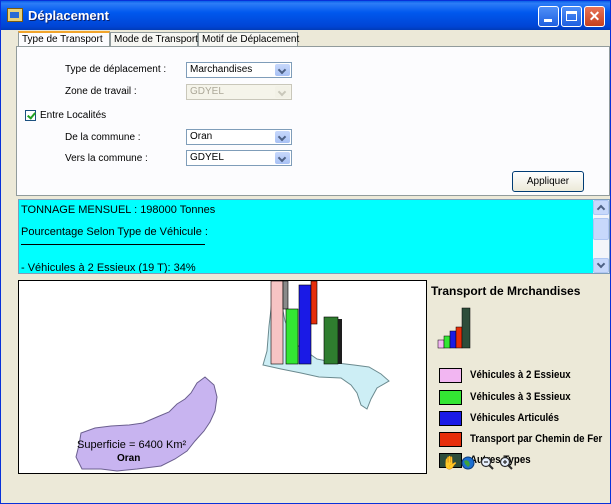 This screenshot has width=611, height=504. What do you see at coordinates (108, 268) in the screenshot?
I see `vehicle-percentage-text: - Véhicules à 2 Essieux (19 T): 34%` at bounding box center [108, 268].